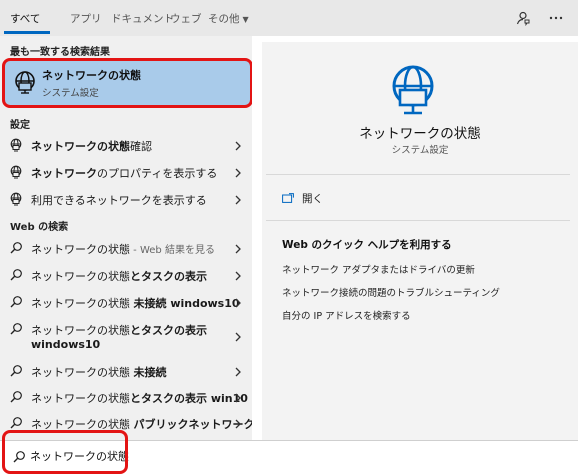 Image resolution: width=578 pixels, height=476 pixels. Describe the element at coordinates (391, 292) in the screenshot. I see `help-link: ネットワーク接続の問題のトラブルシューティング` at that location.